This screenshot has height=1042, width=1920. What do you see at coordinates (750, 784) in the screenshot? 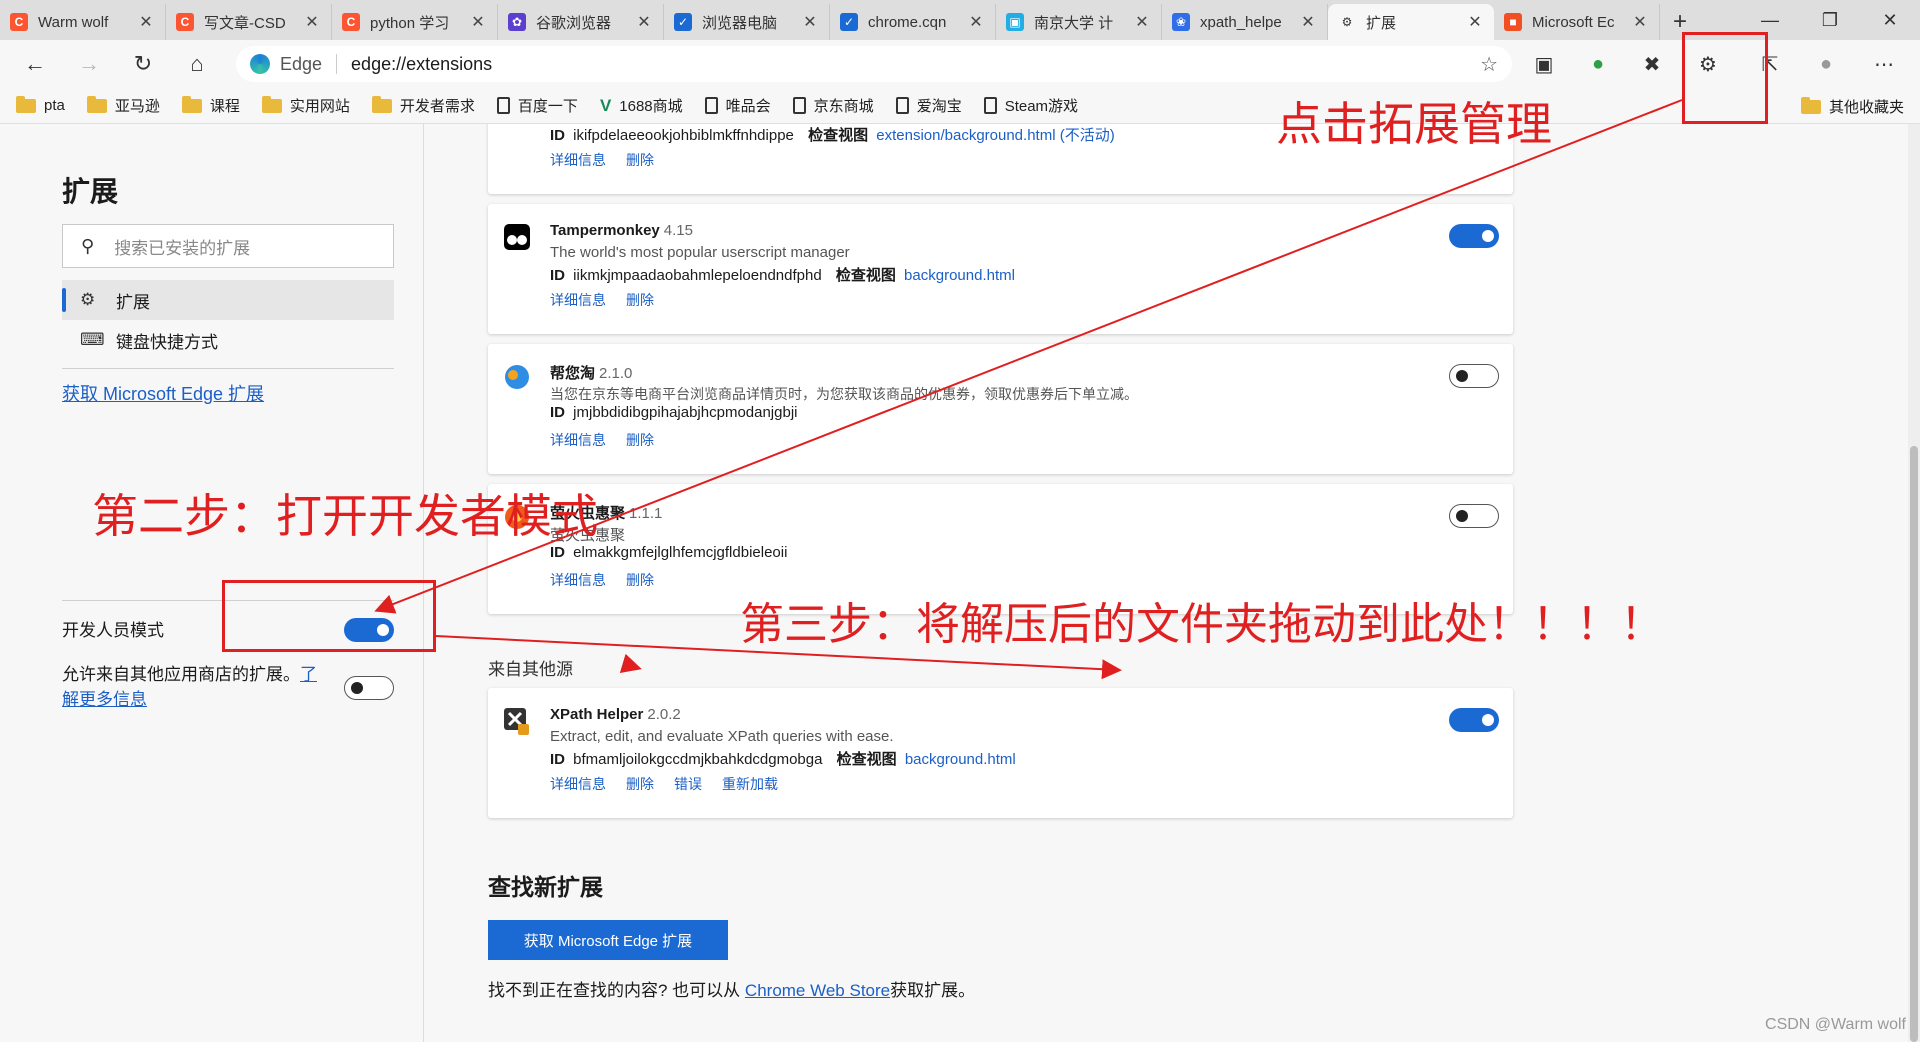
I see `reload-link: 重新加载` at bounding box center [750, 784].